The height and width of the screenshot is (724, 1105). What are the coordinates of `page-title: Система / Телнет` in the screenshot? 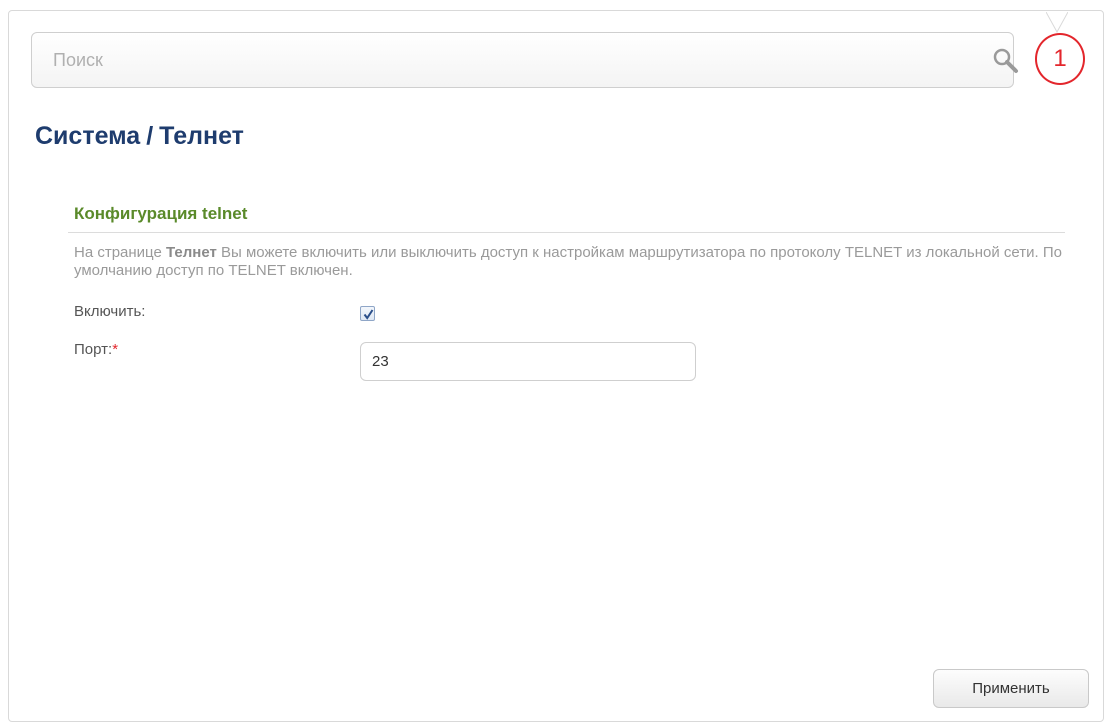 It's located at (139, 136).